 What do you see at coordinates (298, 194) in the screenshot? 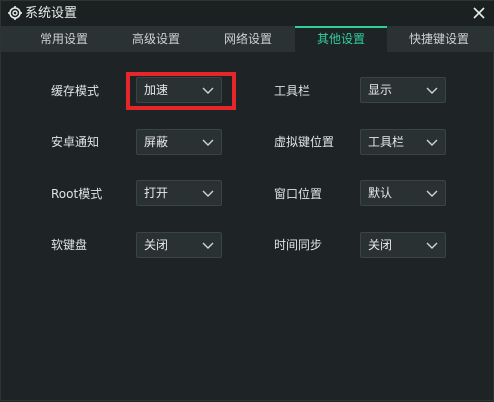
I see `window-position-label: 窗口位置` at bounding box center [298, 194].